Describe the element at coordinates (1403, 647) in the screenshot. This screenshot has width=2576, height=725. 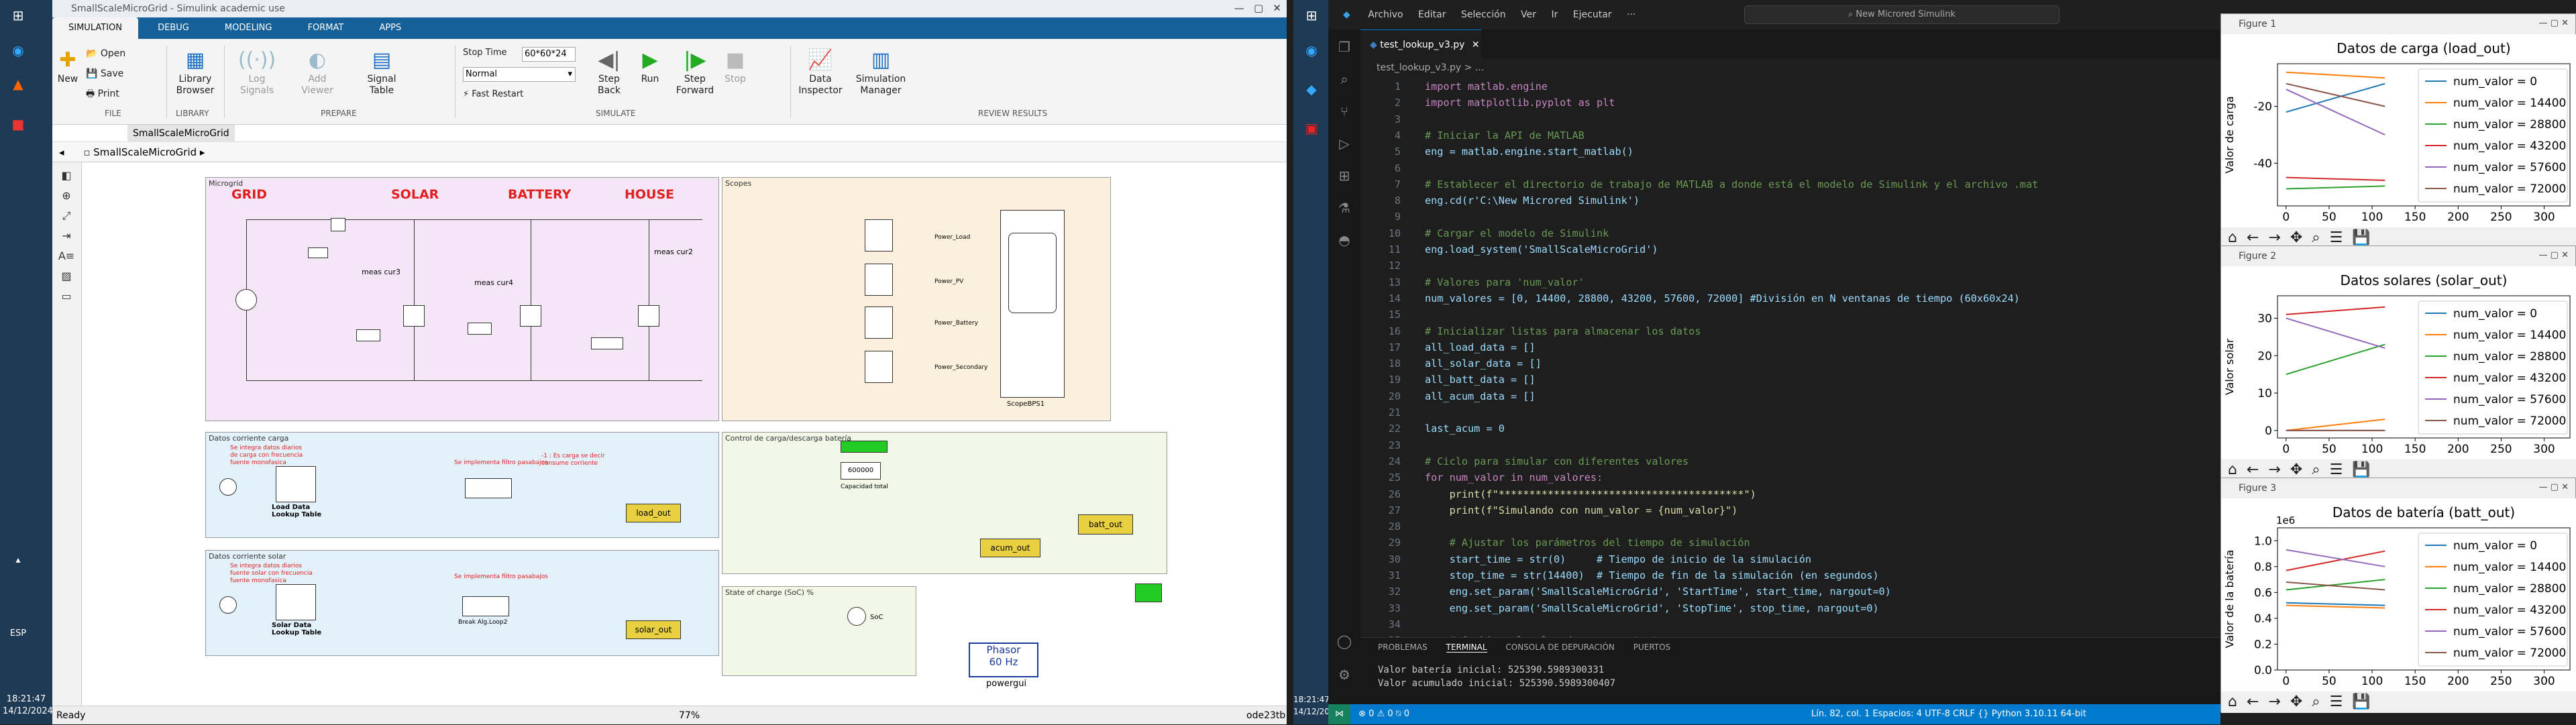
I see `panel-tab-problems: PROBLEMAS` at that location.